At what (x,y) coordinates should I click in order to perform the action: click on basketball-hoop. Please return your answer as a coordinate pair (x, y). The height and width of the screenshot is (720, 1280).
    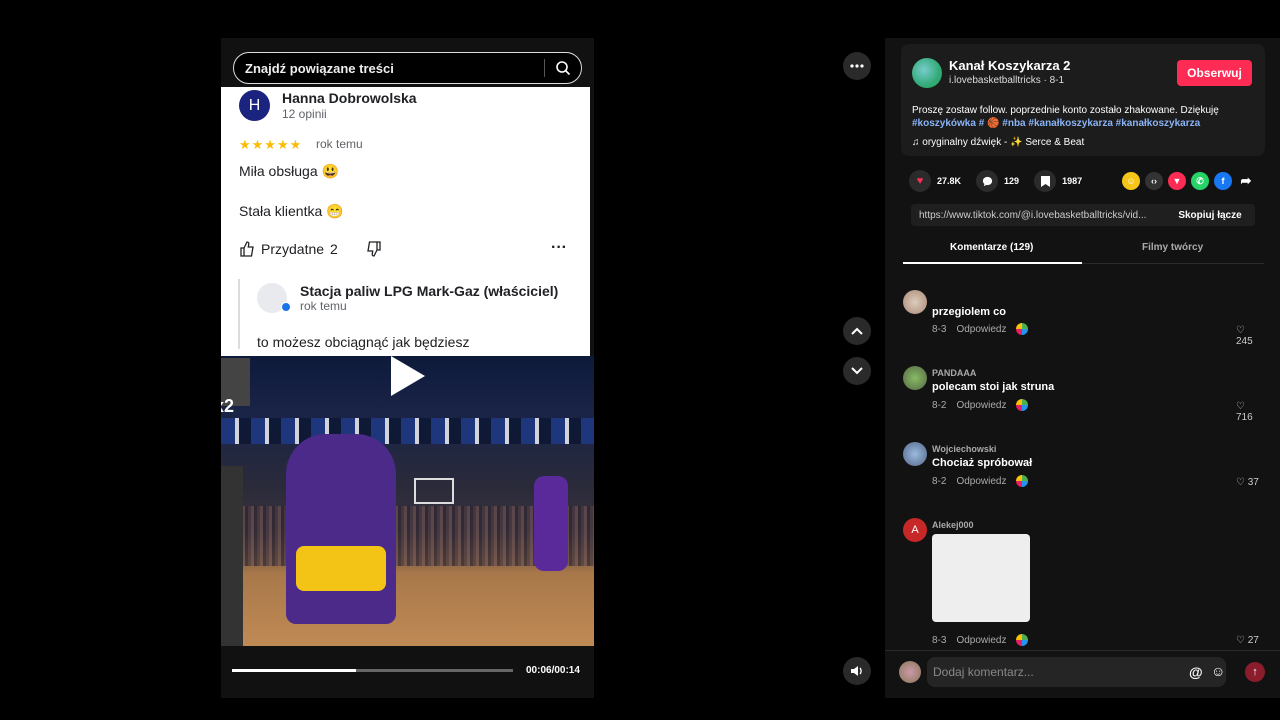
    Looking at the image, I should click on (434, 491).